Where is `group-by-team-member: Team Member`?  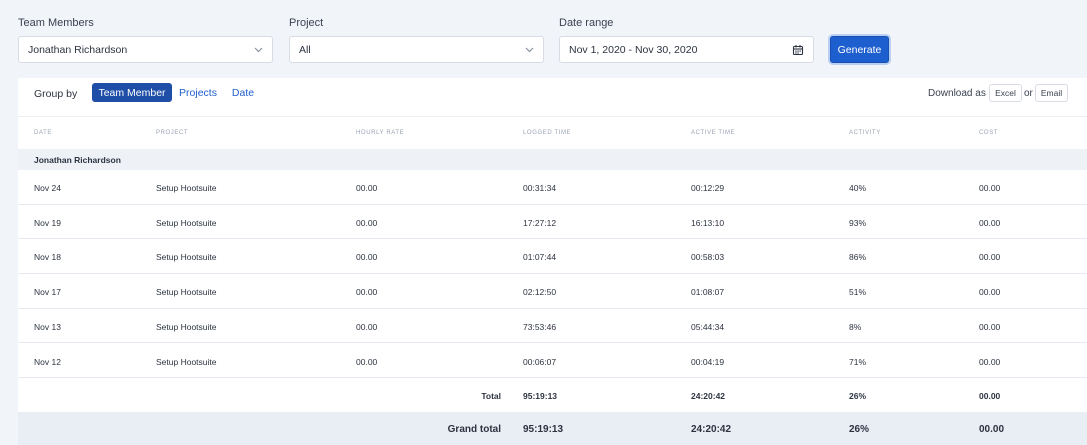 group-by-team-member: Team Member is located at coordinates (132, 92).